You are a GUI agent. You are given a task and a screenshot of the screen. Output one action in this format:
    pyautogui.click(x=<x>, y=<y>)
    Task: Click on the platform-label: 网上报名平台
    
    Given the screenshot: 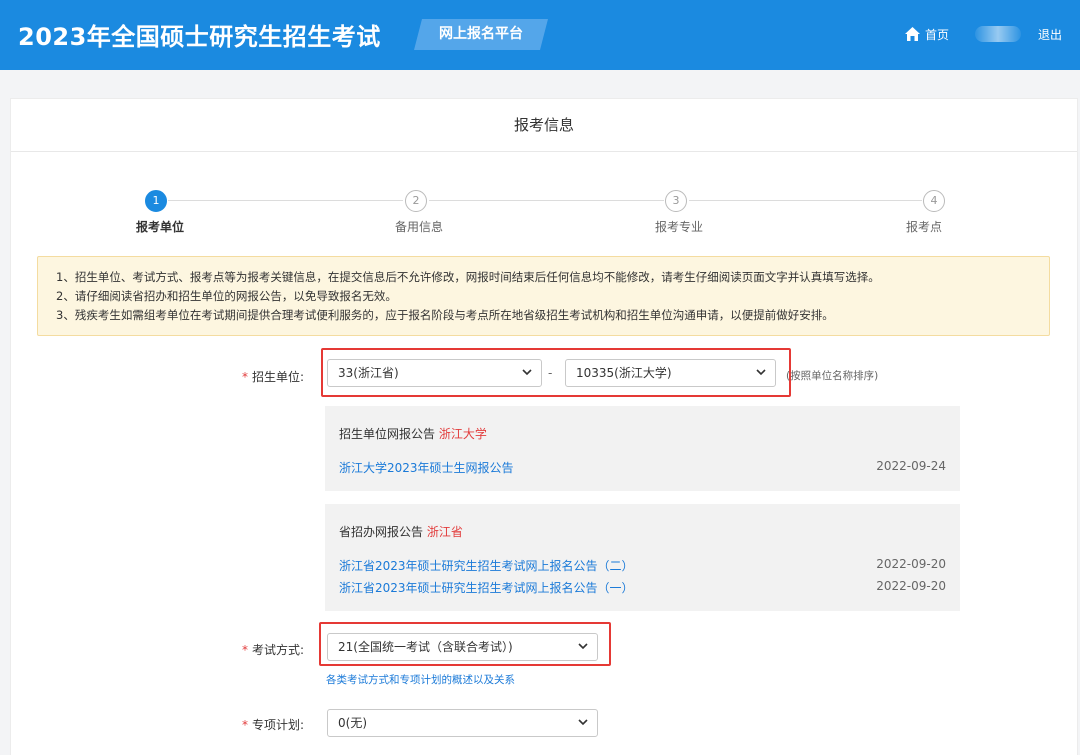 What is the action you would take?
    pyautogui.click(x=481, y=34)
    